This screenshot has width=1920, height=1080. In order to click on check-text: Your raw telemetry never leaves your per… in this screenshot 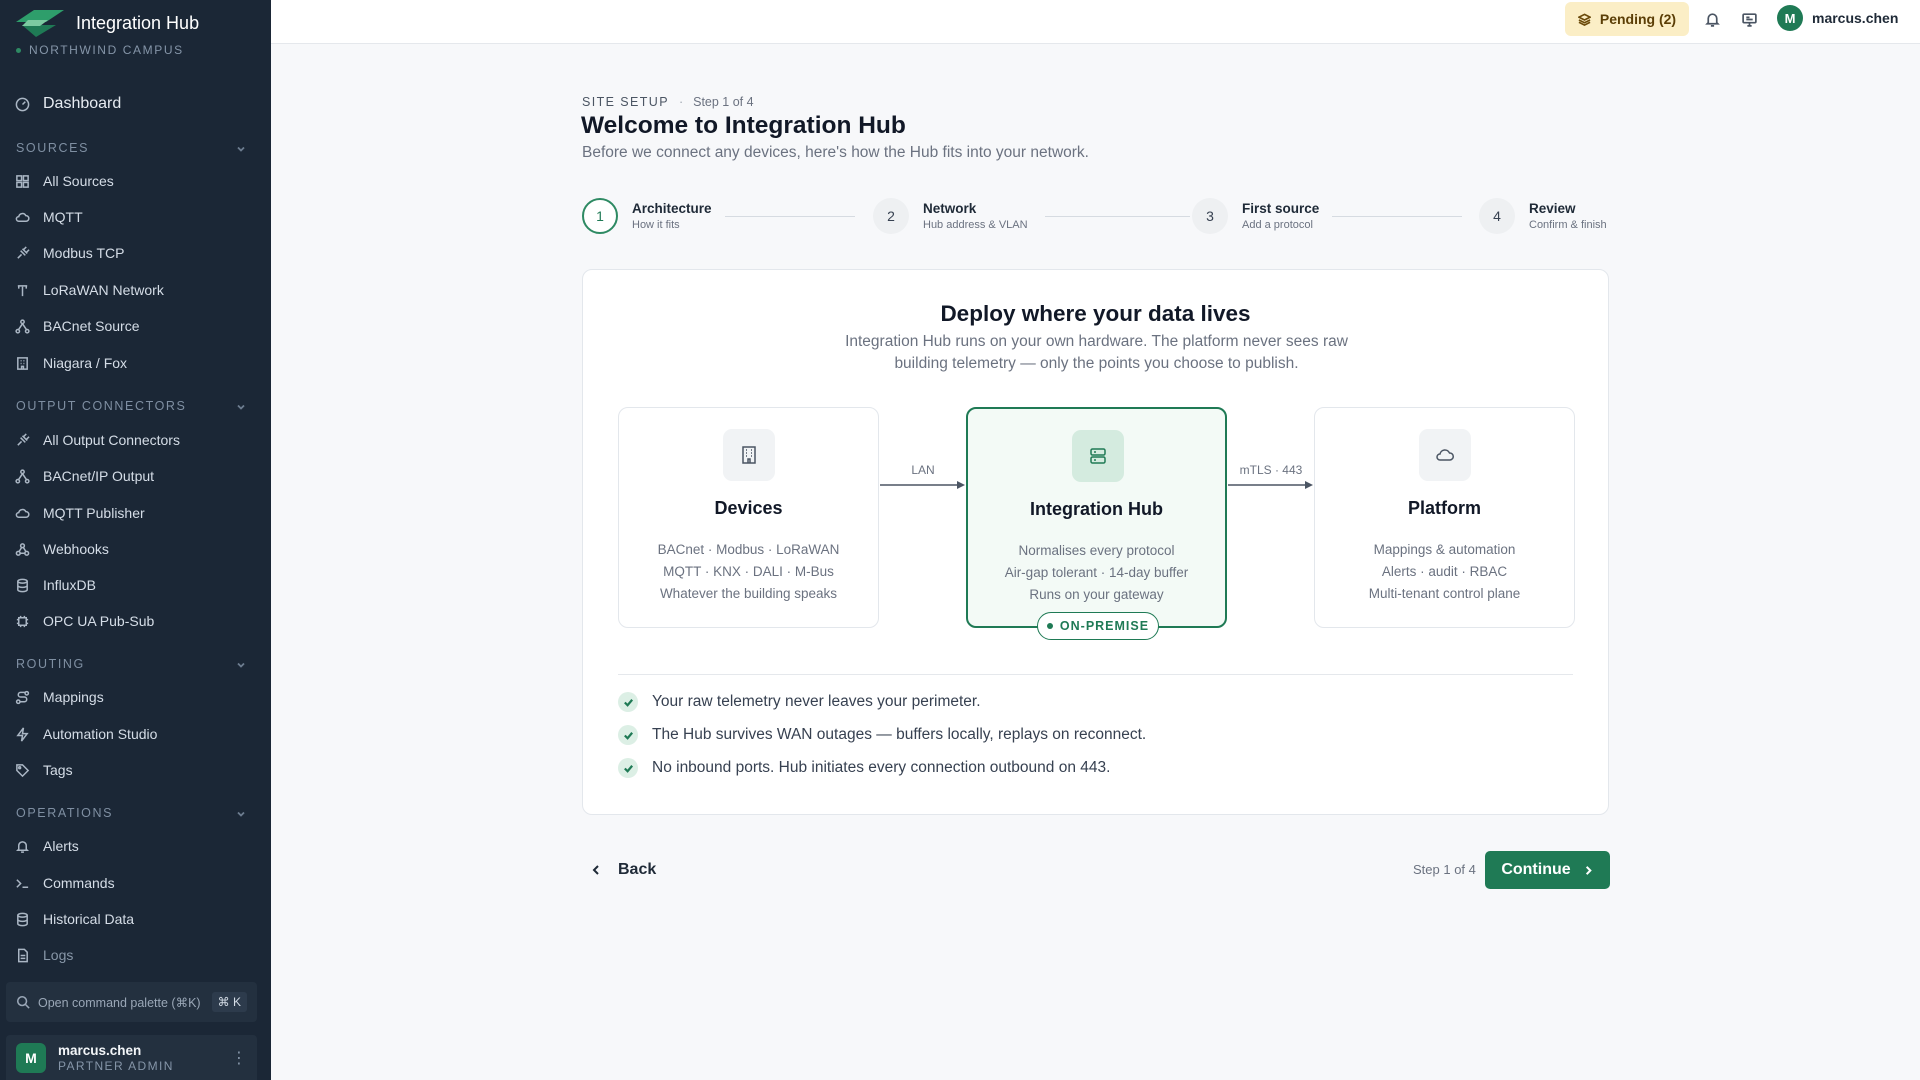, I will do `click(816, 701)`.